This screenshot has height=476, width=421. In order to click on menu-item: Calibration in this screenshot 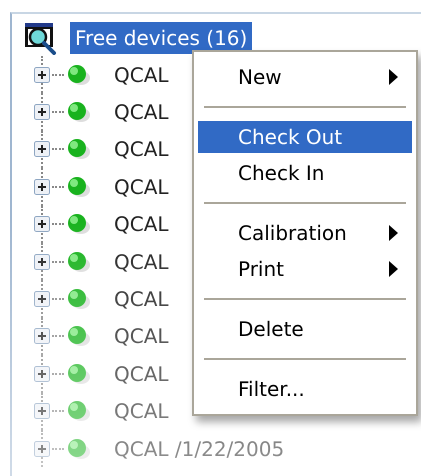, I will do `click(305, 233)`.